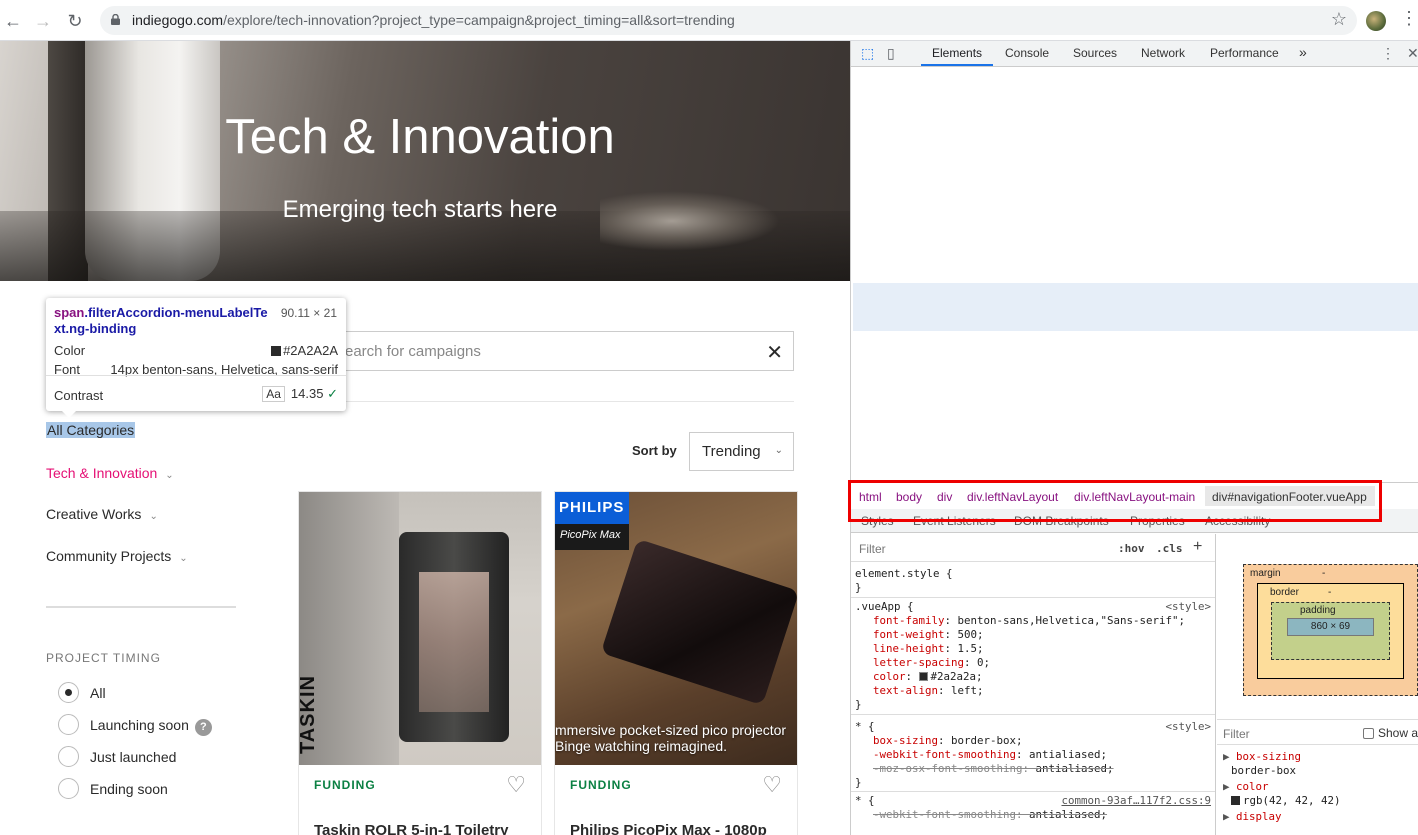 Image resolution: width=1418 pixels, height=835 pixels. Describe the element at coordinates (562, 351) in the screenshot. I see `search-input: earch for campaigns ✕` at that location.